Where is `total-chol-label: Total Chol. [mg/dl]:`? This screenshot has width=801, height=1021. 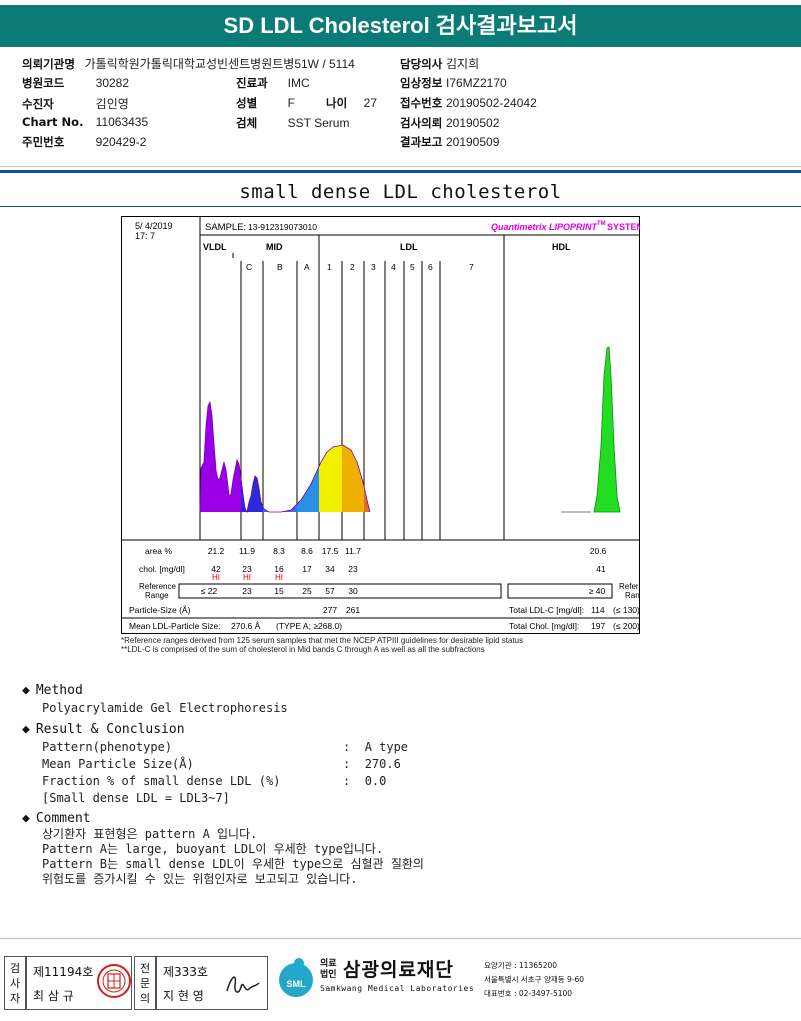
total-chol-label: Total Chol. [mg/dl]: is located at coordinates (544, 626).